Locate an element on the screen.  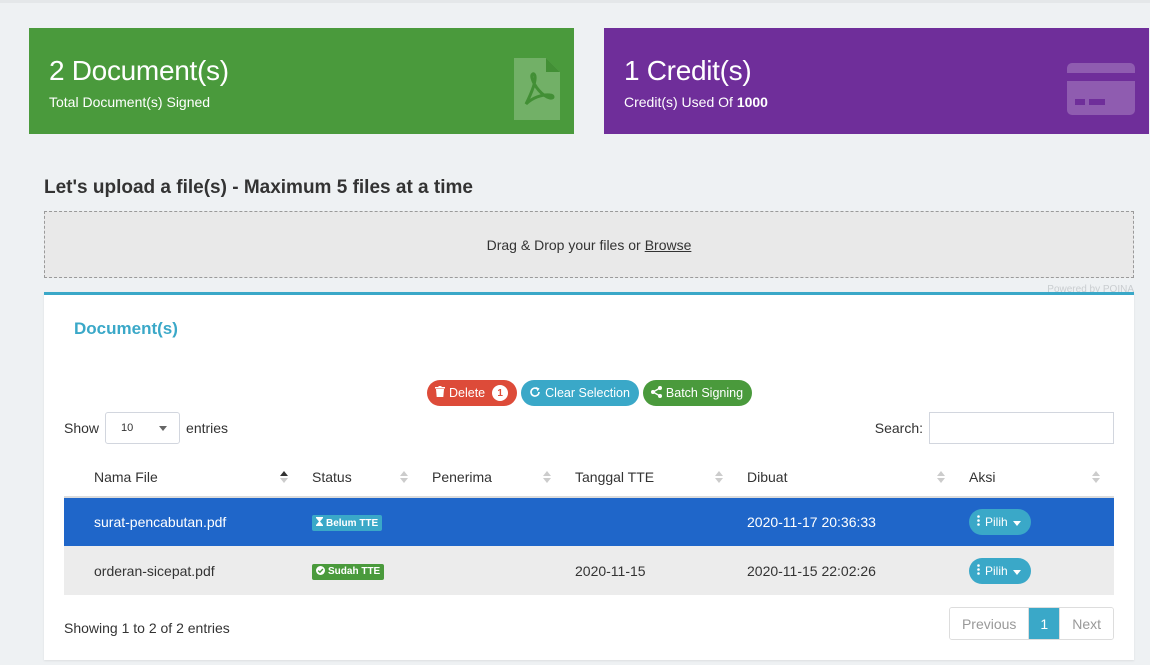
file-dropzone: Drag & Drop your files or Browse is located at coordinates (589, 244).